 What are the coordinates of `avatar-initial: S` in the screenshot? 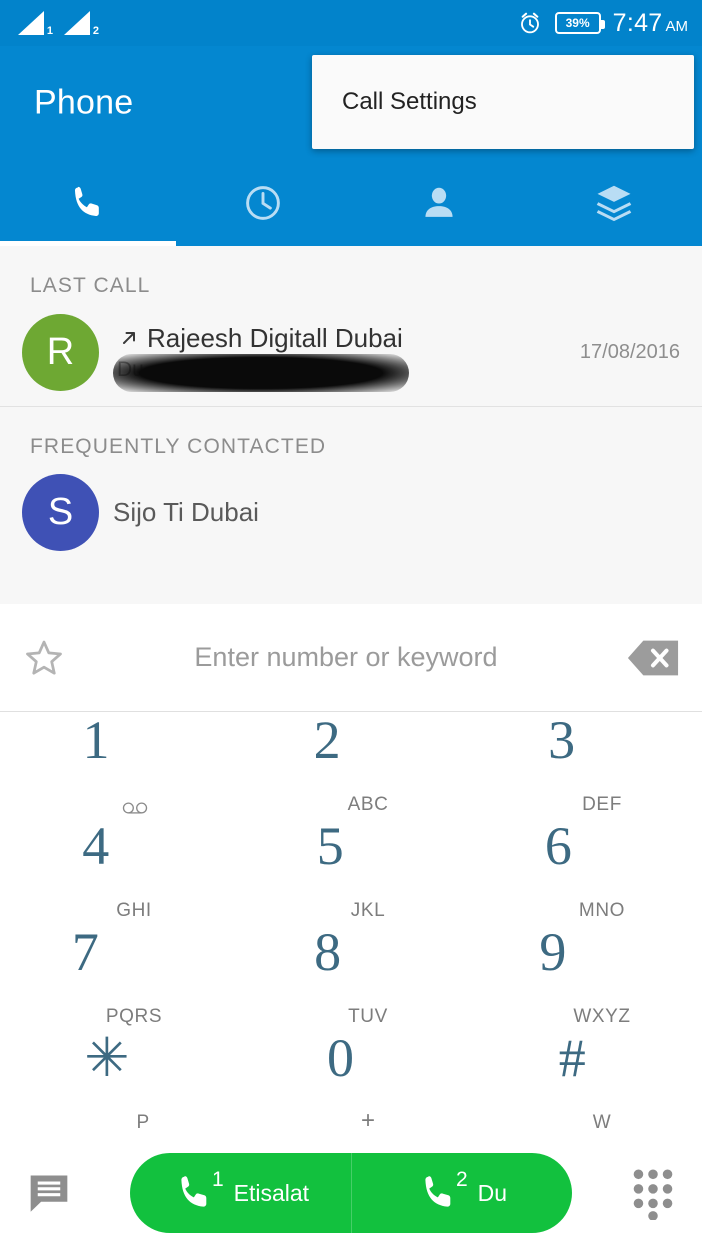 It's located at (60, 511).